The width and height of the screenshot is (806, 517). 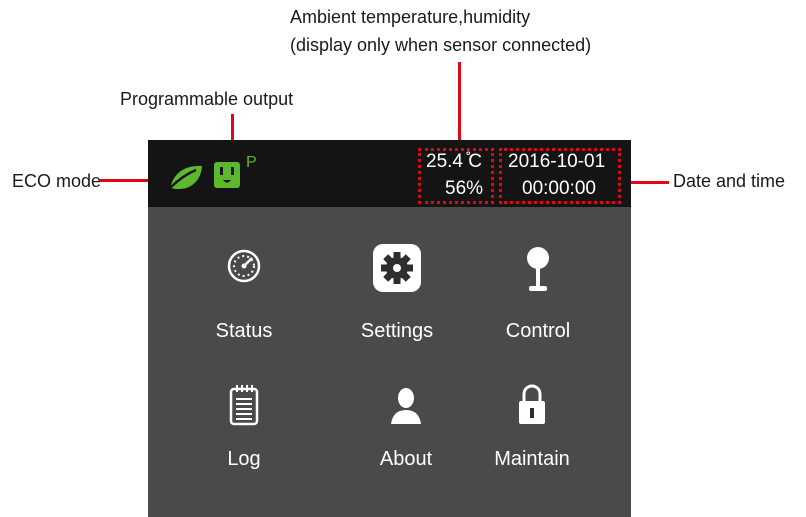 I want to click on annotation-ambient-line1: Ambient temperature,humidity, so click(x=410, y=17).